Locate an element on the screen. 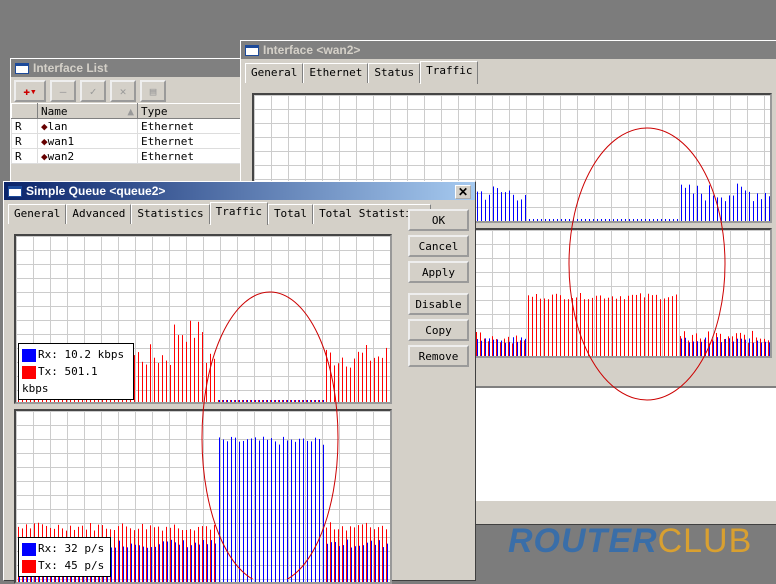 This screenshot has height=584, width=776. cancel-button: Cancel is located at coordinates (438, 246).